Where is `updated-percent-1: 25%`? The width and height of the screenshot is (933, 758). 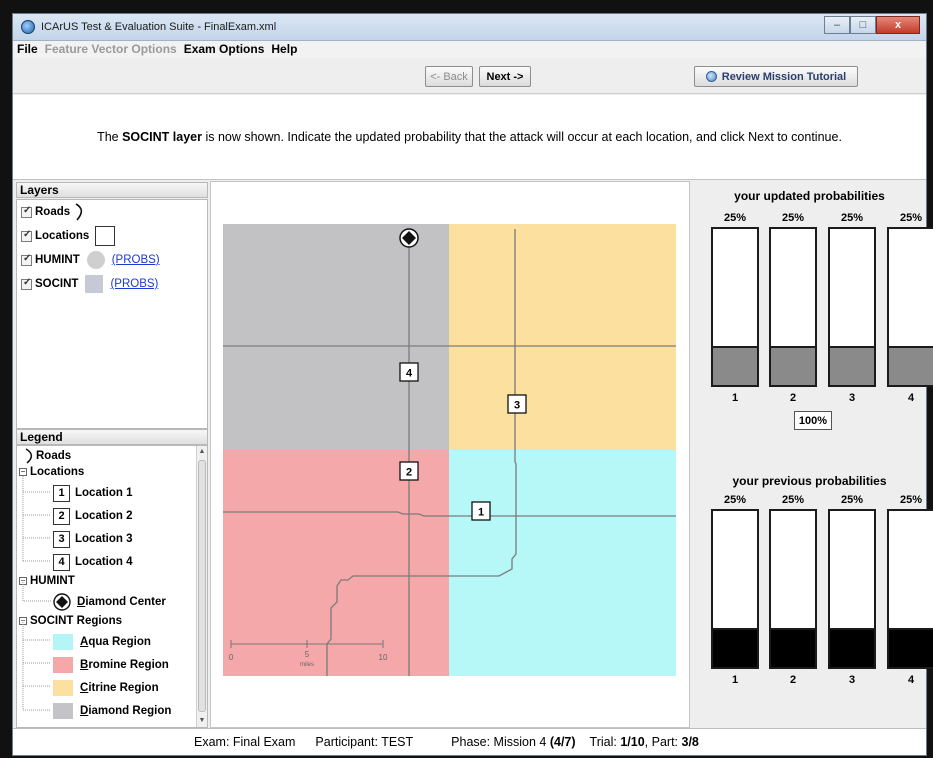
updated-percent-1: 25% is located at coordinates (735, 218).